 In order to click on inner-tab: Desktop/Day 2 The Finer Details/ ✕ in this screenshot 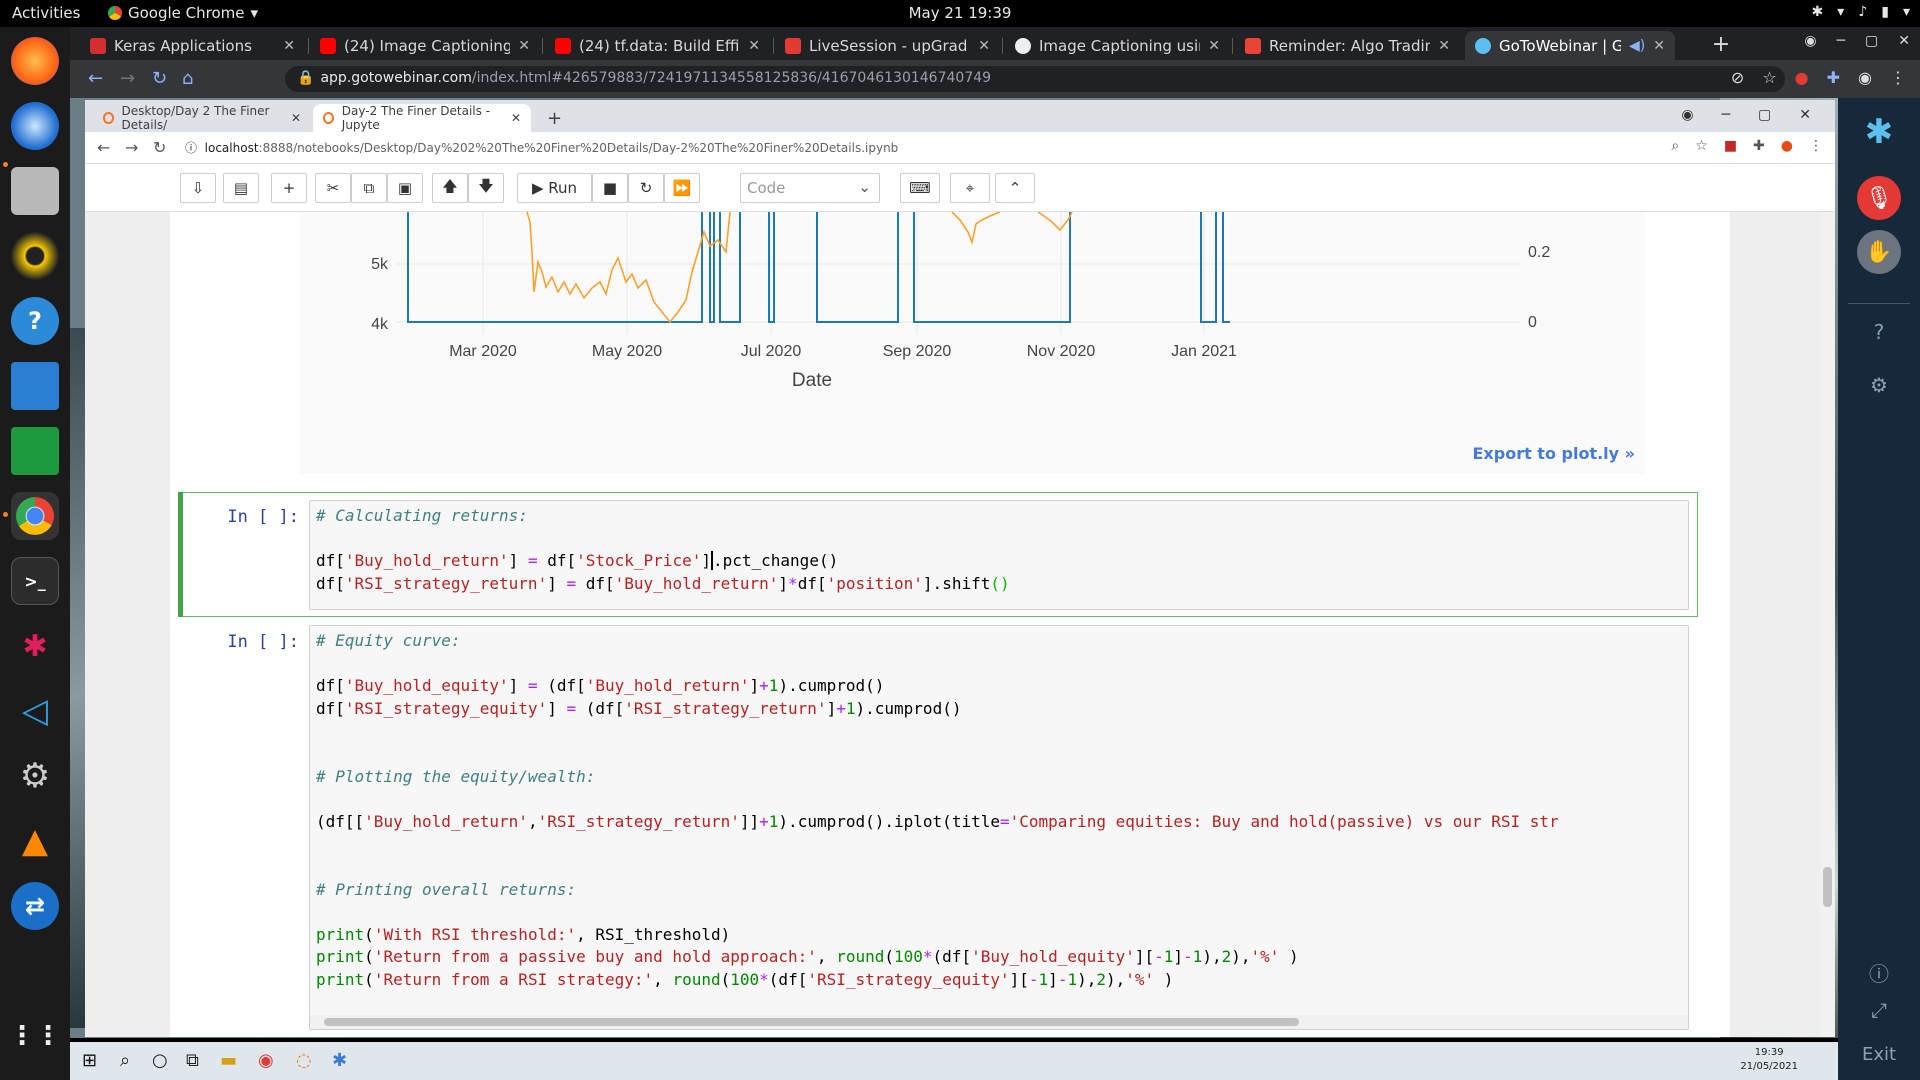, I will do `click(202, 118)`.